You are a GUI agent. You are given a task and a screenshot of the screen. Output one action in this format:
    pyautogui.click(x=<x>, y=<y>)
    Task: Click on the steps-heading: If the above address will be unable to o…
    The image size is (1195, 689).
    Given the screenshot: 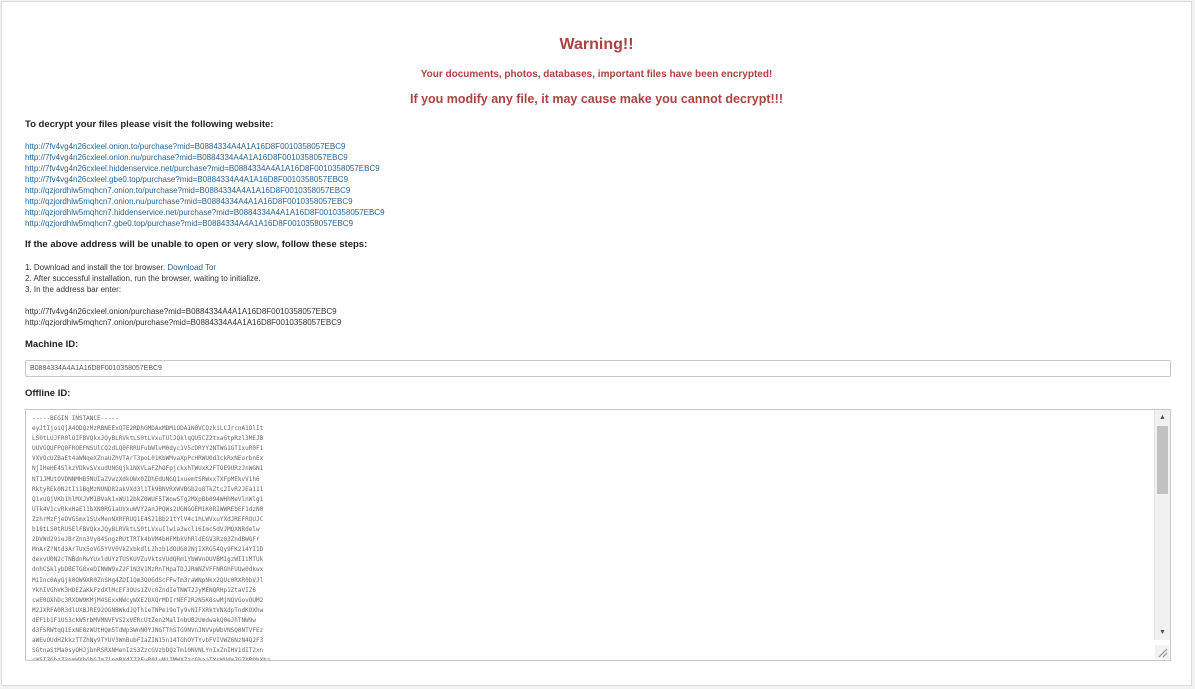 What is the action you would take?
    pyautogui.click(x=196, y=244)
    